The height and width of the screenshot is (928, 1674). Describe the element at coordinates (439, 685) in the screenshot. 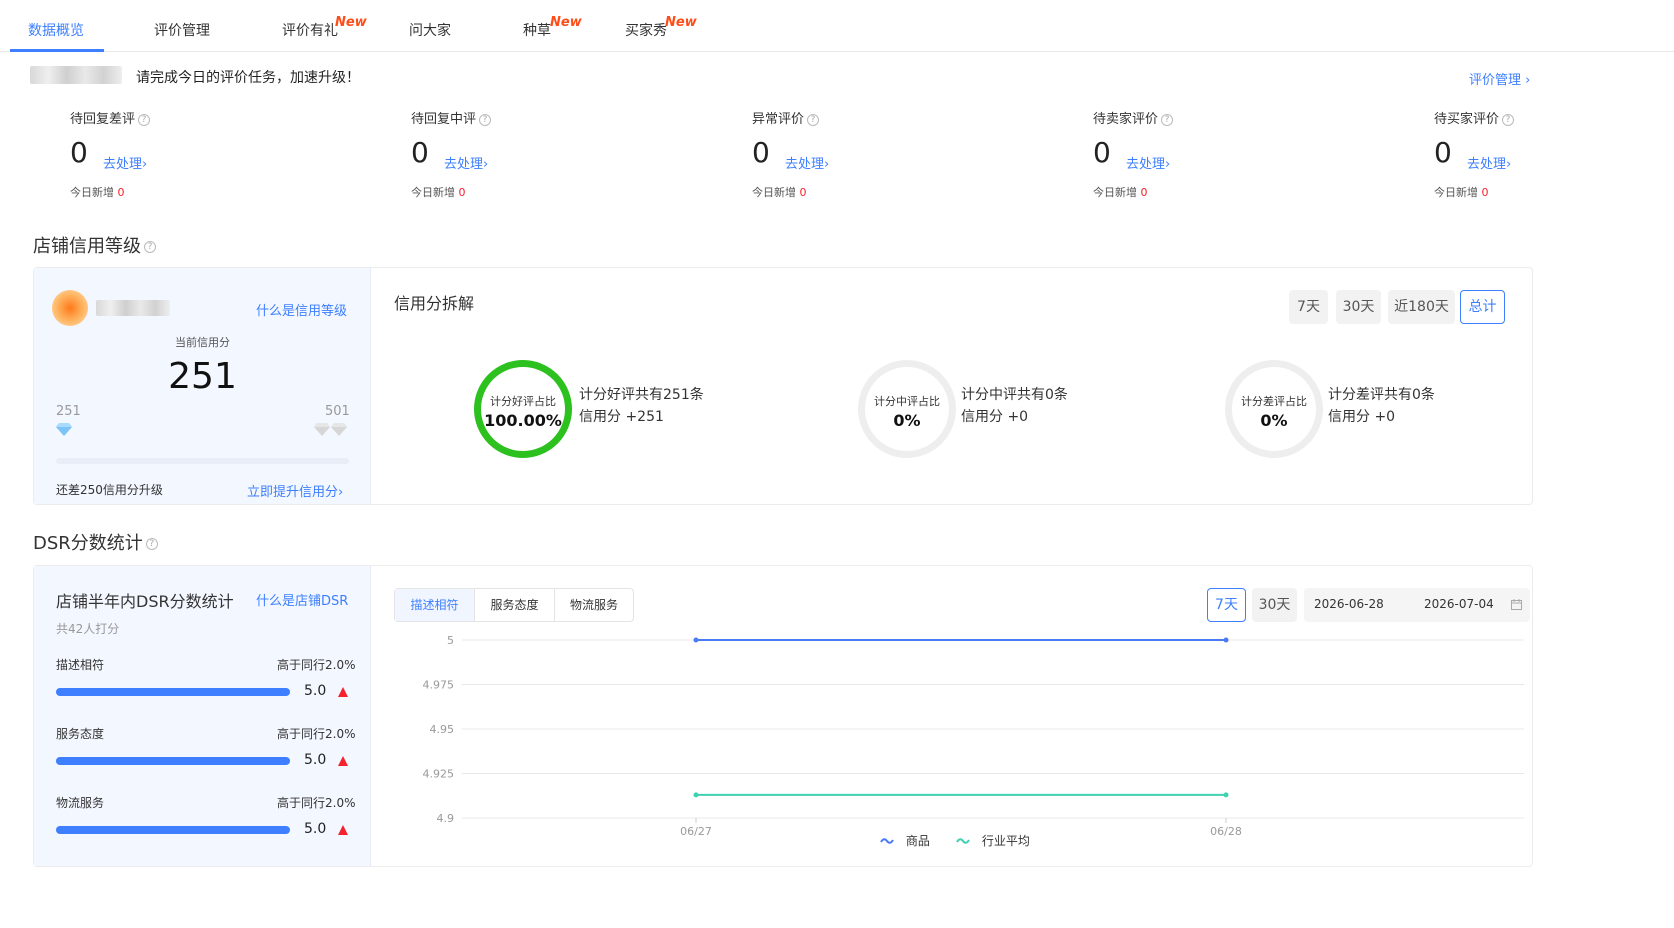

I see `y-tick-label: 4.975` at that location.